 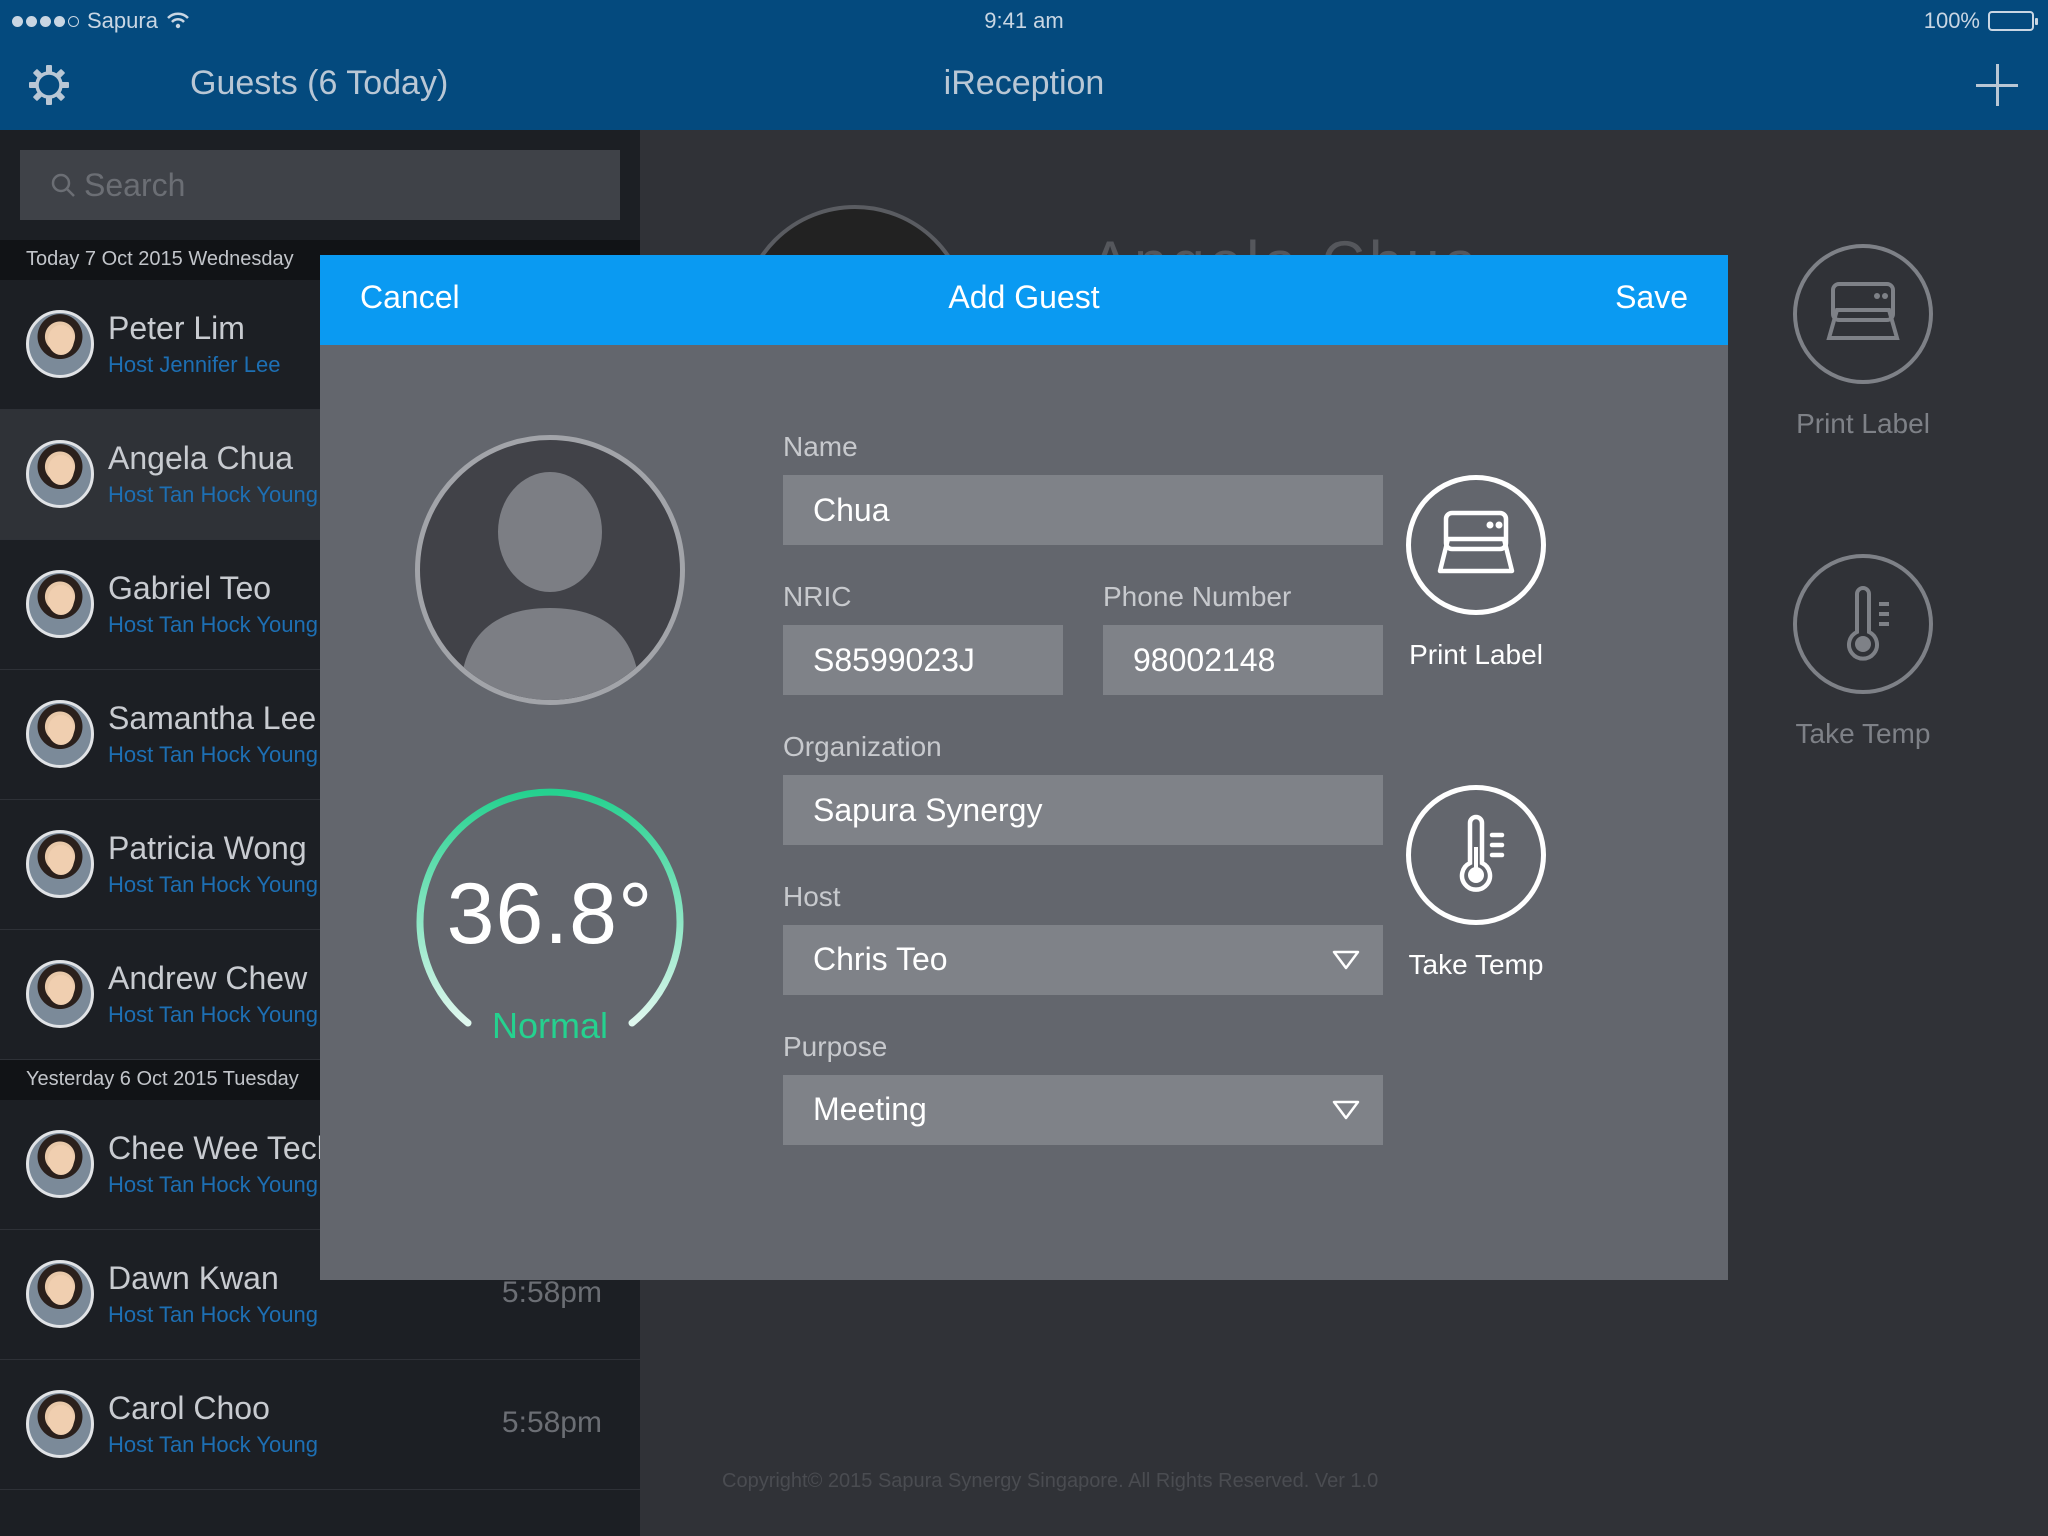 What do you see at coordinates (1346, 1110) in the screenshot?
I see `chevron-down-icon` at bounding box center [1346, 1110].